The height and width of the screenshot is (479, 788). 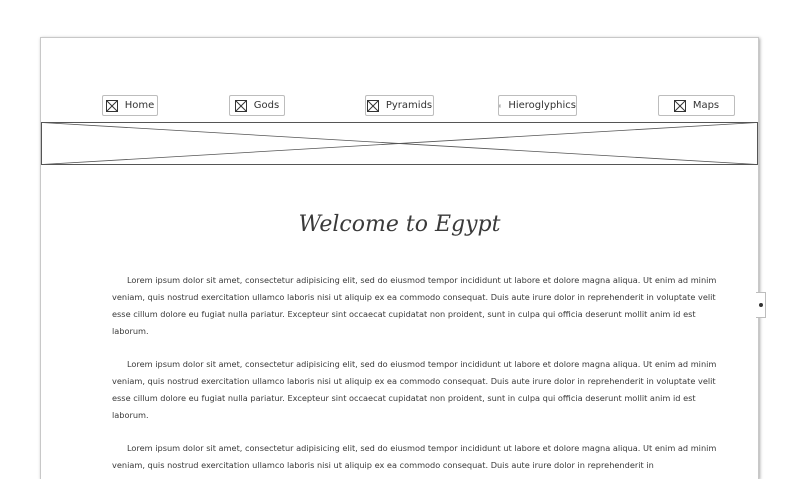 I want to click on nav-gods-label: Gods, so click(x=266, y=105).